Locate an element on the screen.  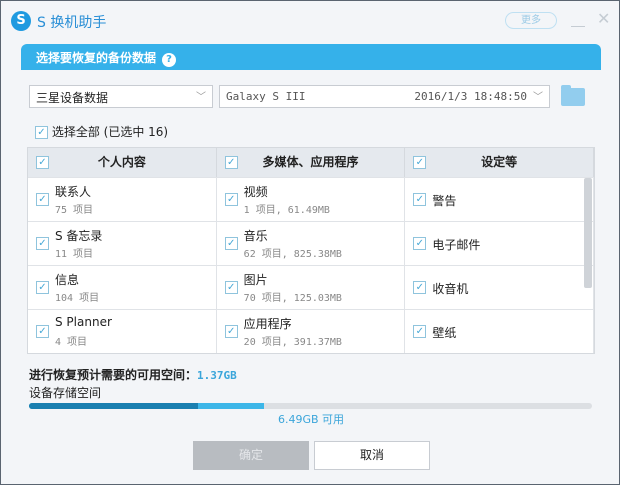
scrollbar is located at coordinates (588, 233).